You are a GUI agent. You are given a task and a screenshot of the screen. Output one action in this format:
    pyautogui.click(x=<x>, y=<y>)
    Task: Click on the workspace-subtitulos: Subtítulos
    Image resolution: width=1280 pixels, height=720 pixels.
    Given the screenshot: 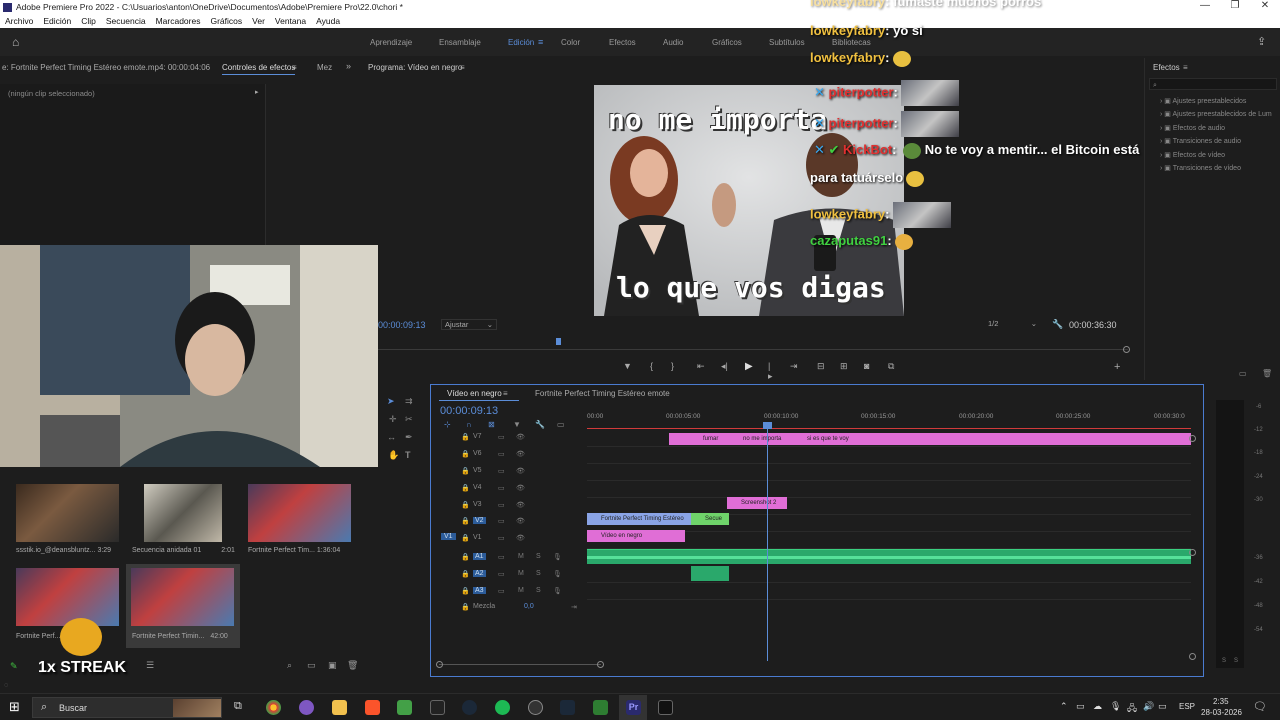 What is the action you would take?
    pyautogui.click(x=787, y=42)
    